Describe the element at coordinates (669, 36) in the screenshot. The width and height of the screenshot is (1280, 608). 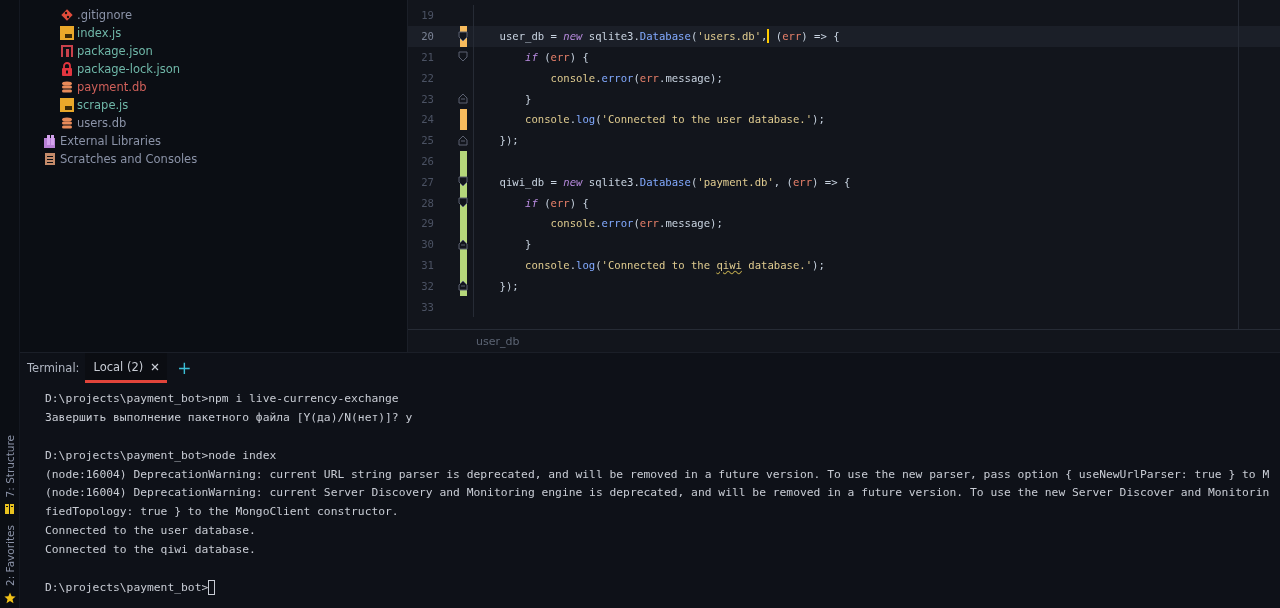
I see `code-line: user_db = new sqlite3.Database('users.db', (err) => {` at that location.